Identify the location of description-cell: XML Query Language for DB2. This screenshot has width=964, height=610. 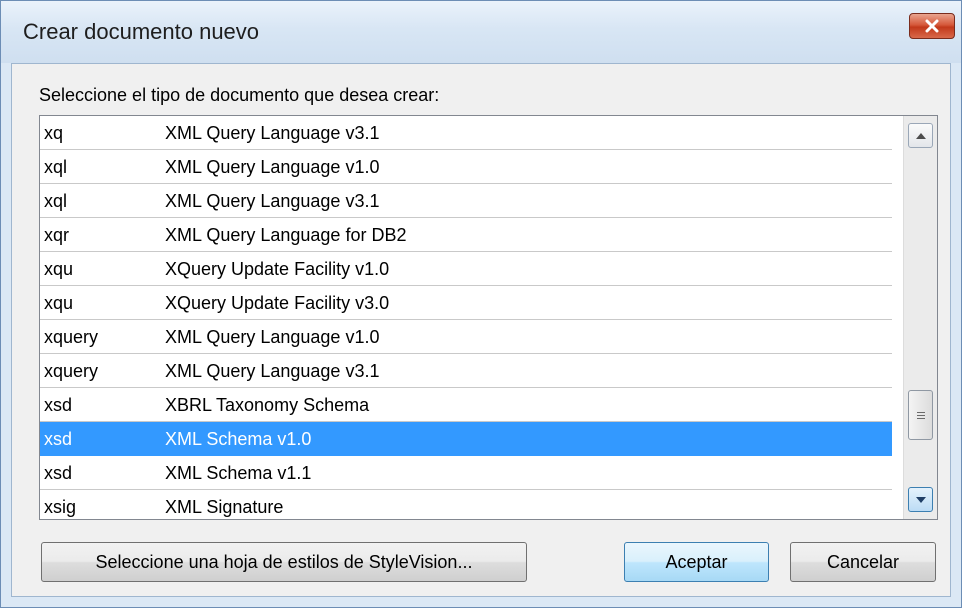
(286, 235).